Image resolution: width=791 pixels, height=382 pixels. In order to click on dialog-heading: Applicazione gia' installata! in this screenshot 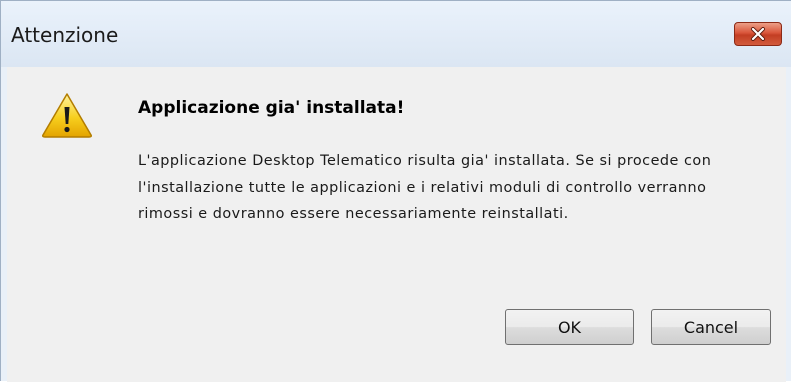, I will do `click(271, 108)`.